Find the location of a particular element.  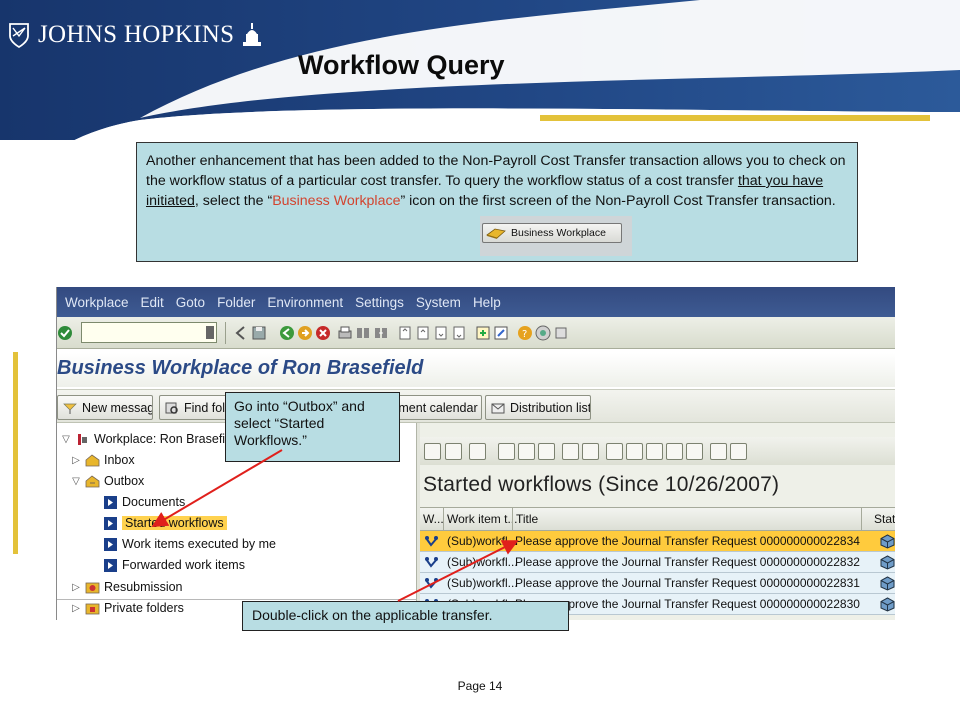

column-header-status: Status is located at coordinates (884, 519).